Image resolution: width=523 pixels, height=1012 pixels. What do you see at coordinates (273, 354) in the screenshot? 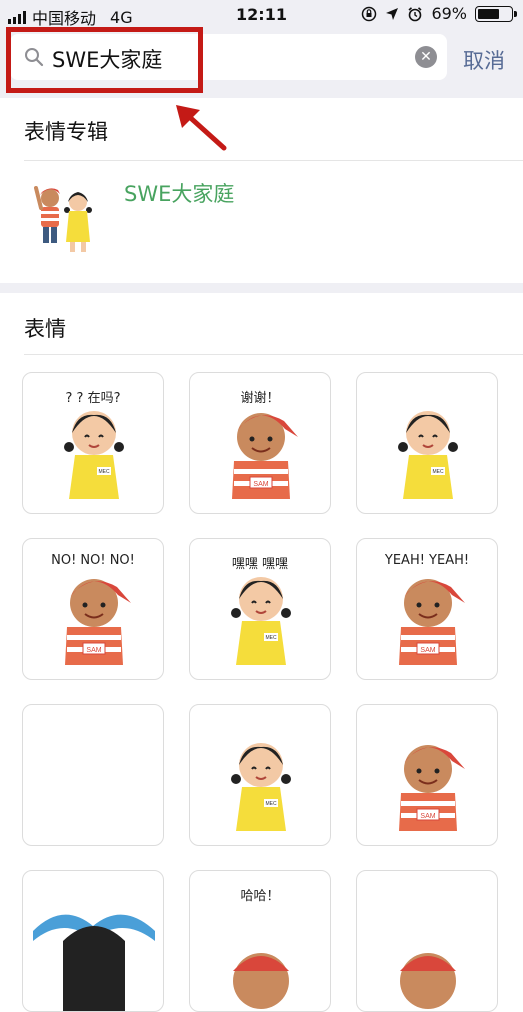
I see `sticker-divider` at bounding box center [273, 354].